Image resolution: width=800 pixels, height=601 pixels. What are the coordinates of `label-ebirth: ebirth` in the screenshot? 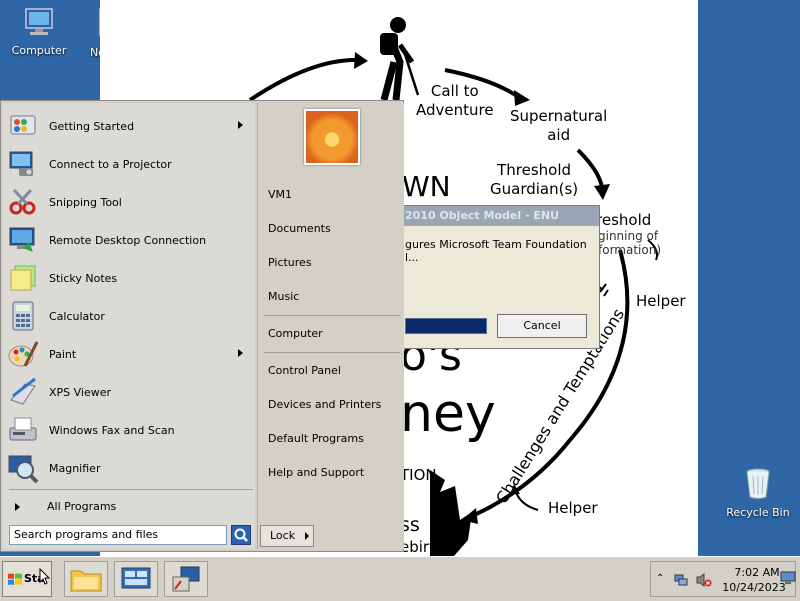 It's located at (422, 547).